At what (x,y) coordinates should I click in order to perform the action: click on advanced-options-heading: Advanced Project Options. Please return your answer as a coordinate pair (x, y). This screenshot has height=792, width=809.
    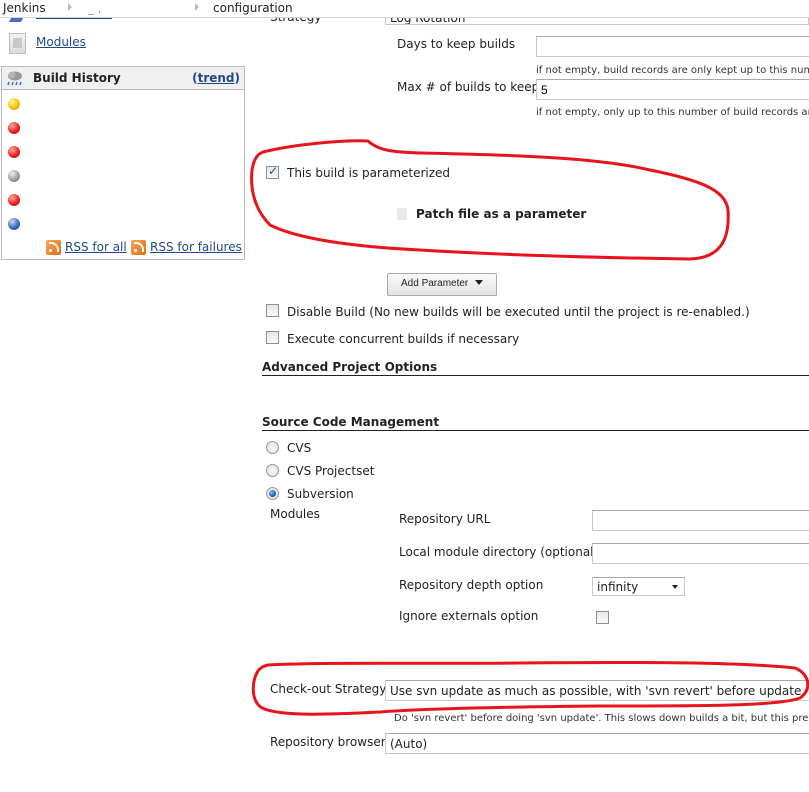
    Looking at the image, I should click on (535, 368).